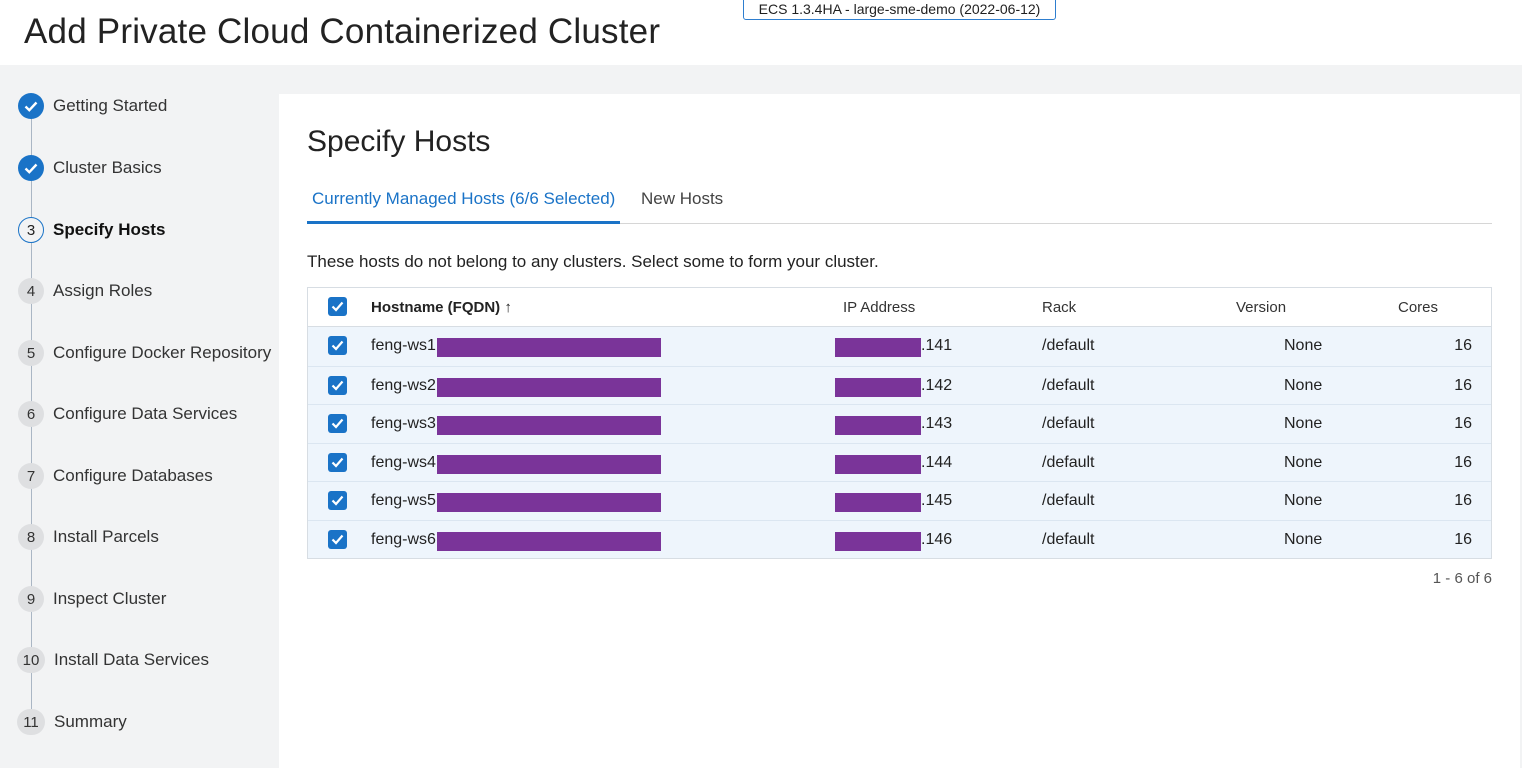 This screenshot has height=768, width=1522. I want to click on wizard-step-specify-hosts: 3 Specify Hosts, so click(91, 230).